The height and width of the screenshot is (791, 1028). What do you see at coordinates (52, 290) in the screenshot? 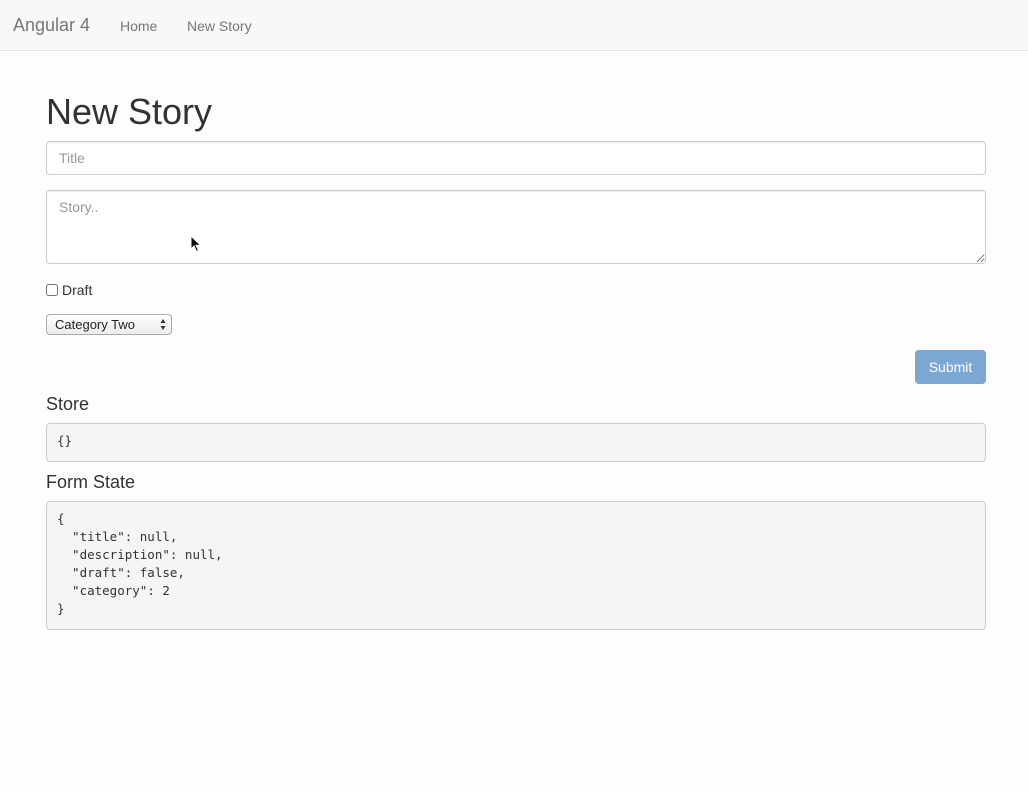
I see `draft-checkbox` at bounding box center [52, 290].